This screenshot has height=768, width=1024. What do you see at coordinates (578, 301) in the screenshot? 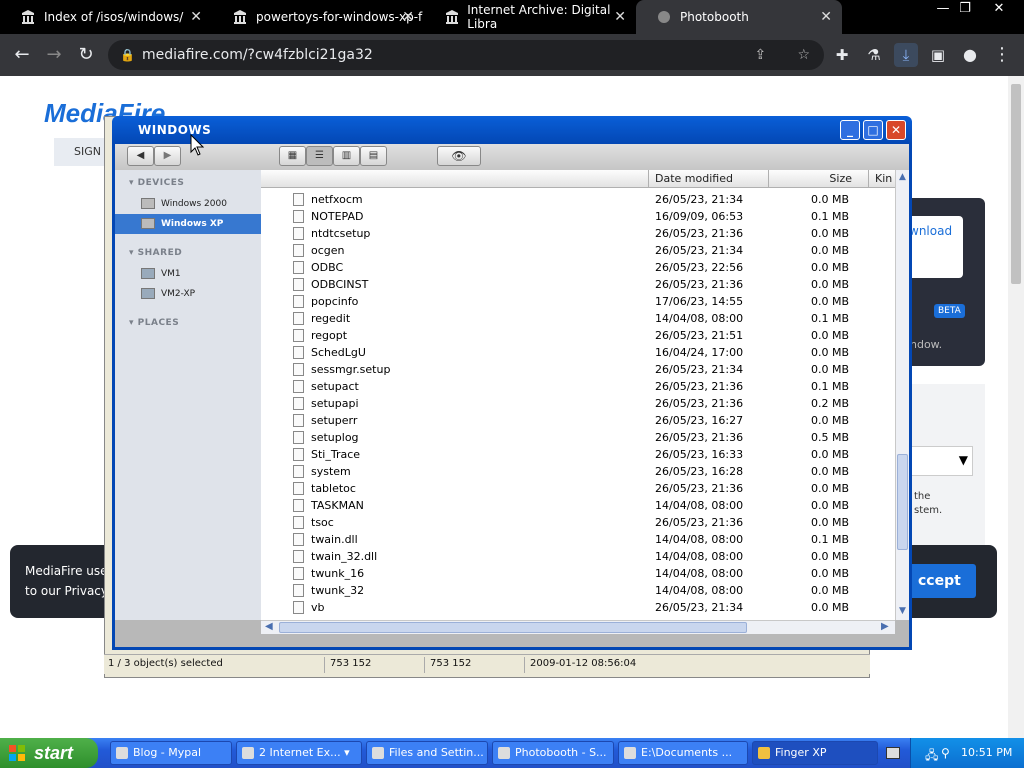
I see `table-row: popcinfo 17/06/23, 14:55 0.0 MB` at bounding box center [578, 301].